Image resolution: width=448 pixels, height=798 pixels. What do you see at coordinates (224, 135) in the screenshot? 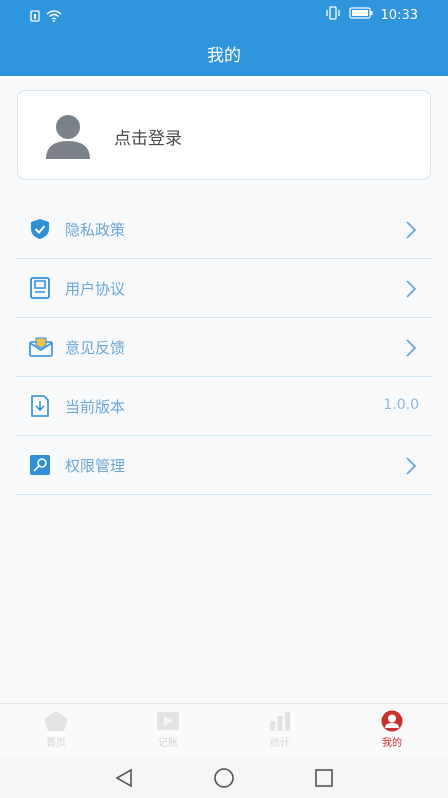
I see `login-card: 点击登录` at bounding box center [224, 135].